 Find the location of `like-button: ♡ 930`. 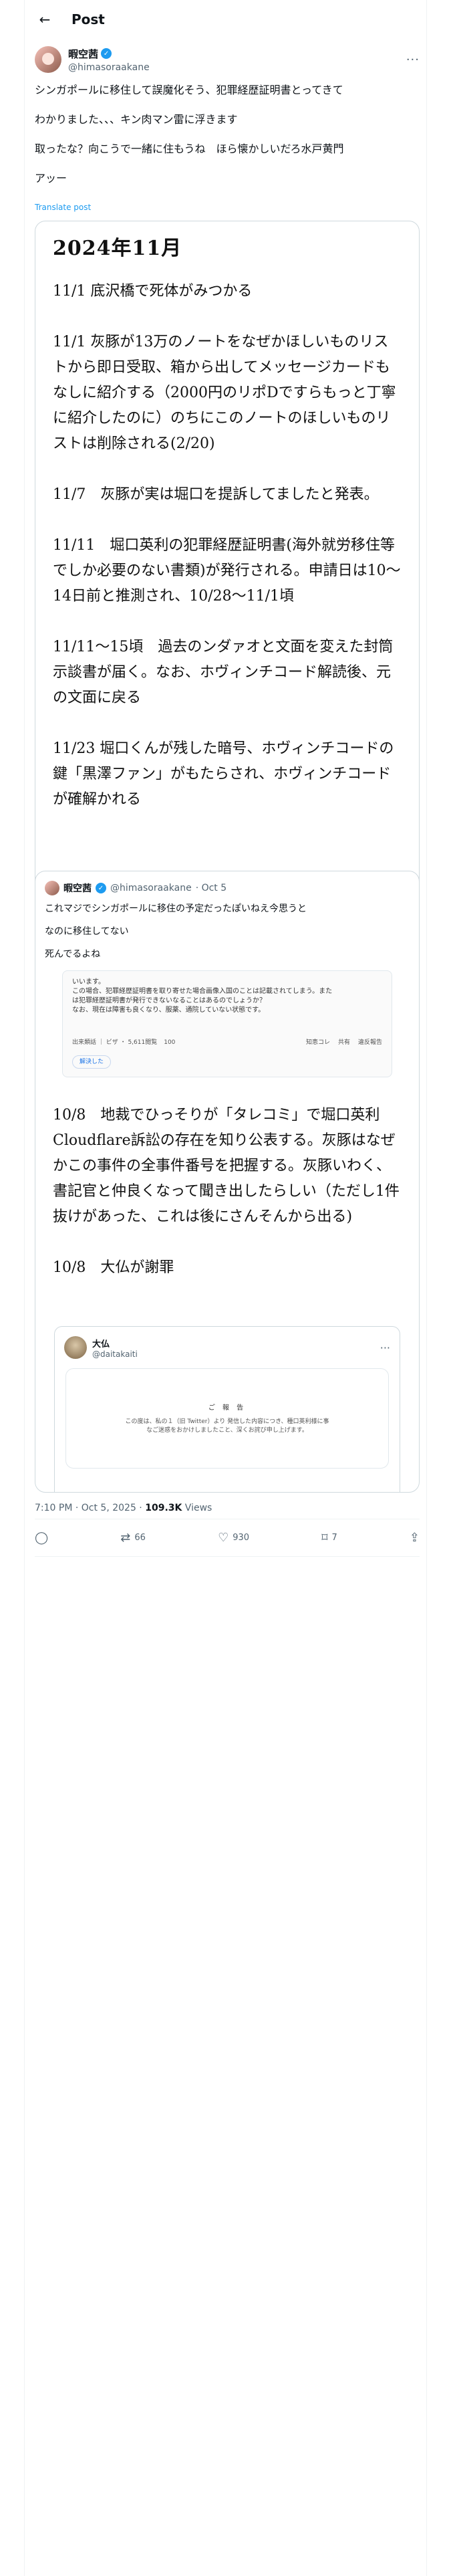

like-button: ♡ 930 is located at coordinates (233, 1538).